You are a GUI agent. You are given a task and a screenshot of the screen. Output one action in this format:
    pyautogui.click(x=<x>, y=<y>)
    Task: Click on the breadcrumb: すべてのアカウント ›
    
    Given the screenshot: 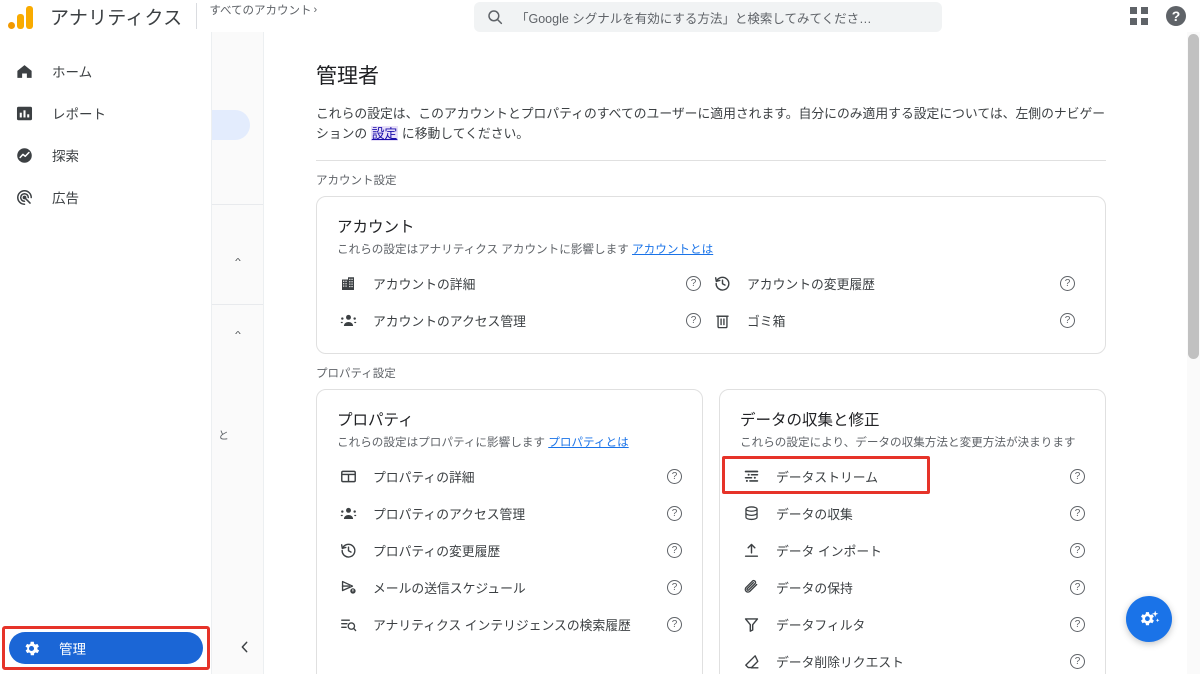 What is the action you would take?
    pyautogui.click(x=263, y=10)
    